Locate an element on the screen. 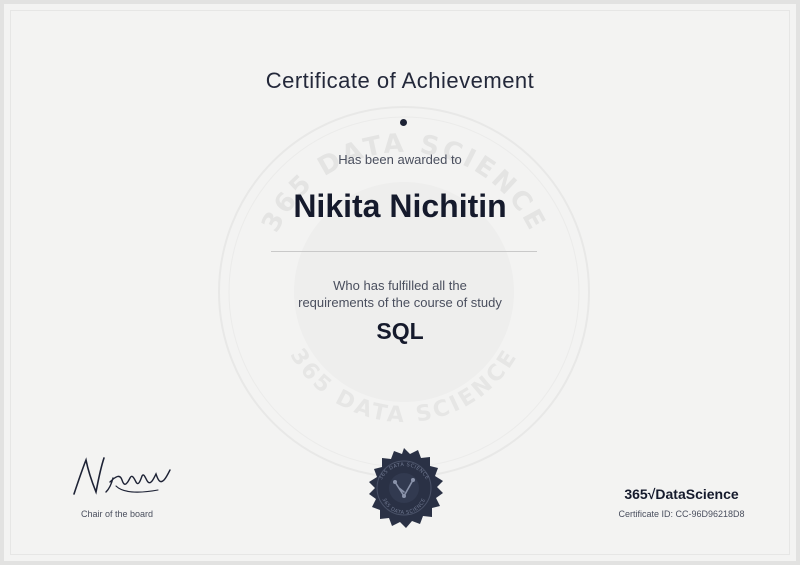 The image size is (800, 565). awarded-text: Has been awarded to is located at coordinates (400, 159).